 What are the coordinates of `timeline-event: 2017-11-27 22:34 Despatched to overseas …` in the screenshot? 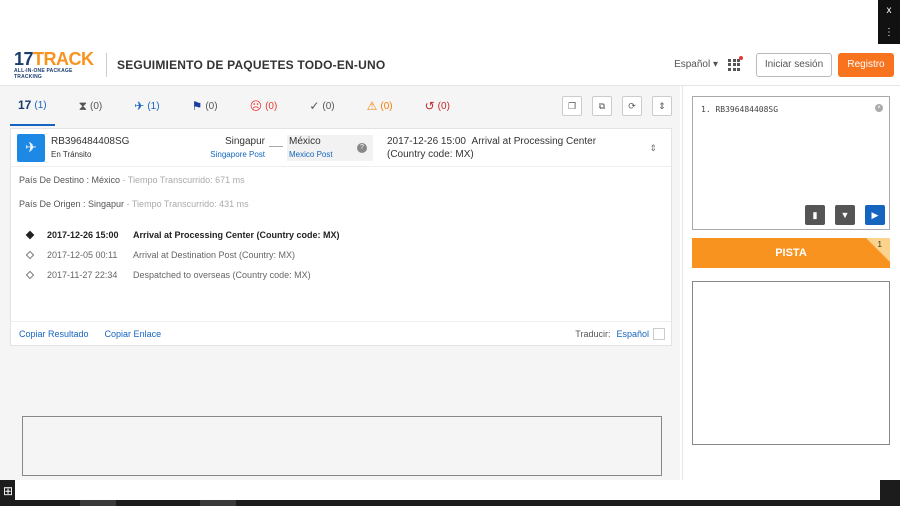 It's located at (348, 275).